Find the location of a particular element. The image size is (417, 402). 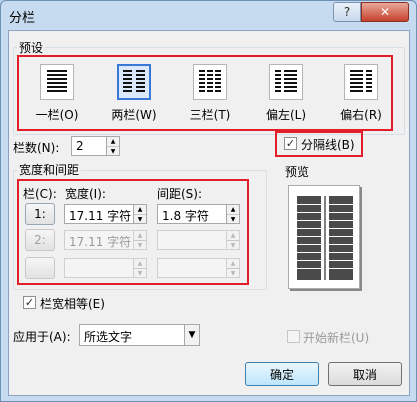

presets-label: 预设 is located at coordinates (31, 47).